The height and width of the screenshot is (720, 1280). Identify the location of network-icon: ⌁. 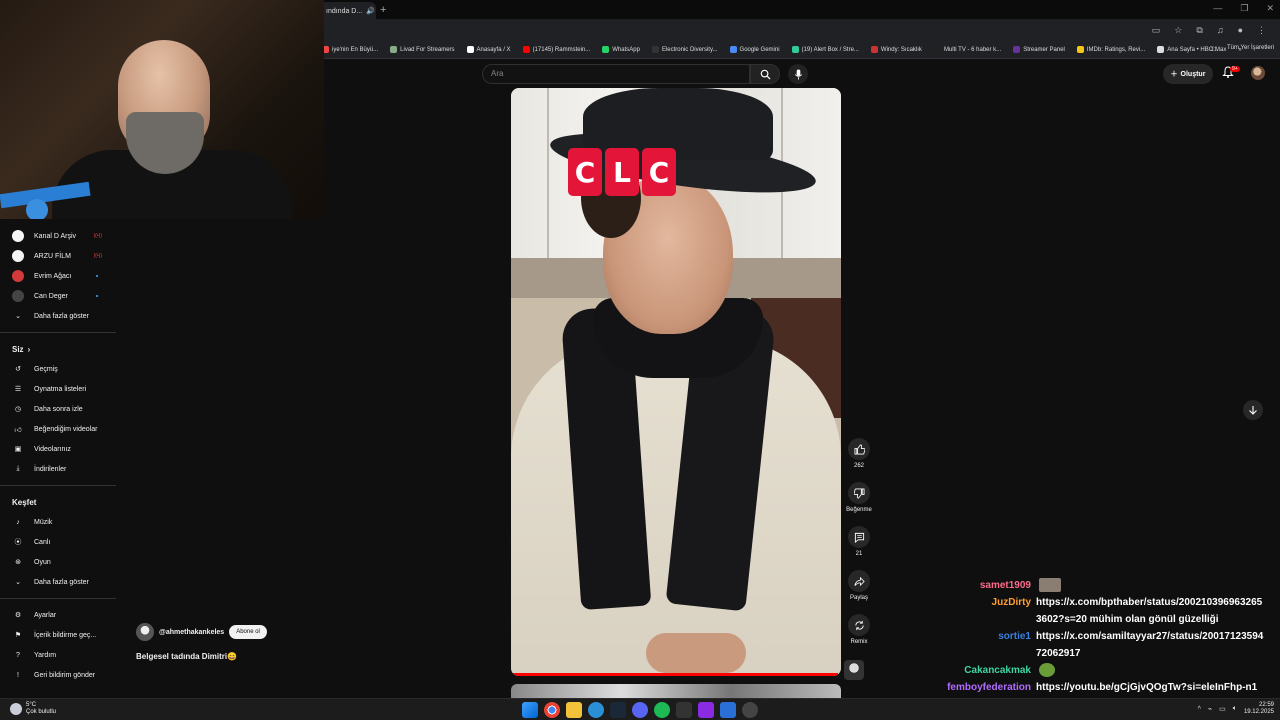
(1210, 709).